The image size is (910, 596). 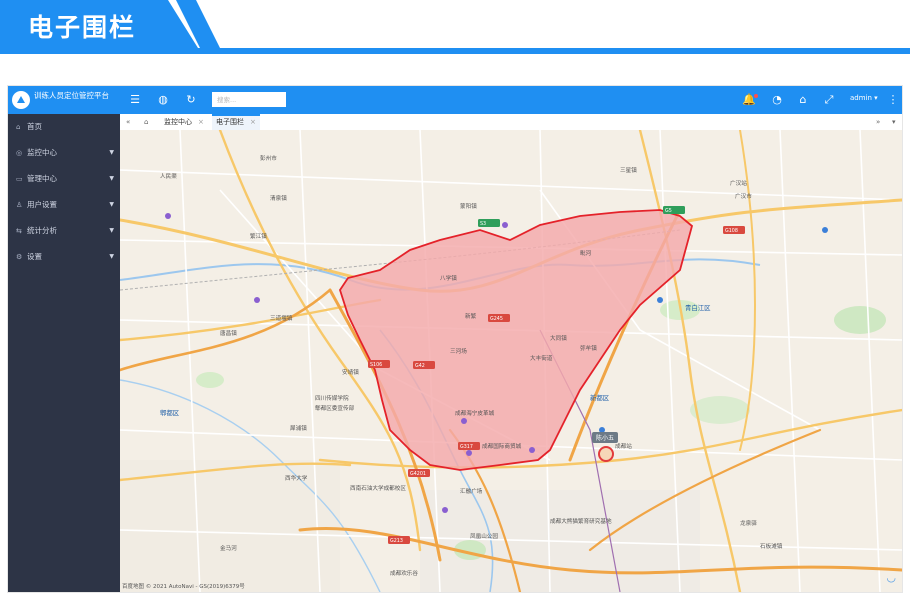 What do you see at coordinates (748, 523) in the screenshot?
I see `map-place-label: 龙泉驿` at bounding box center [748, 523].